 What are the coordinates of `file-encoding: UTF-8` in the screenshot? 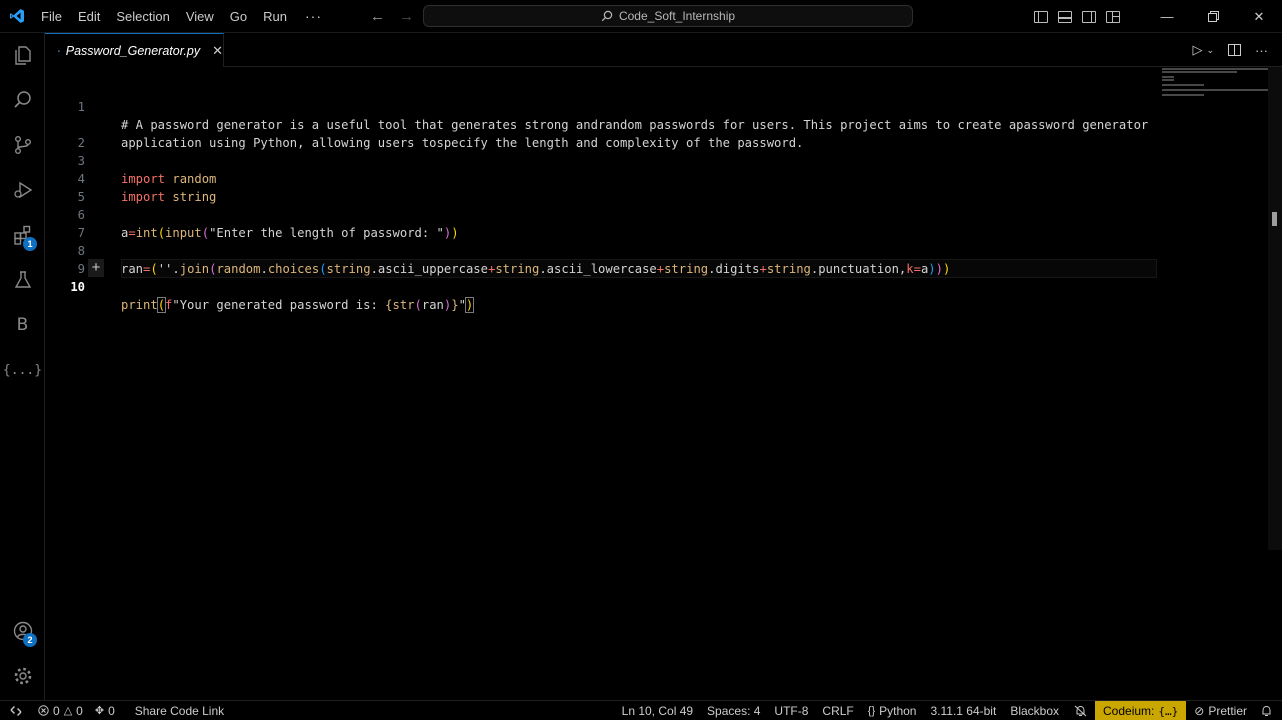 It's located at (791, 710).